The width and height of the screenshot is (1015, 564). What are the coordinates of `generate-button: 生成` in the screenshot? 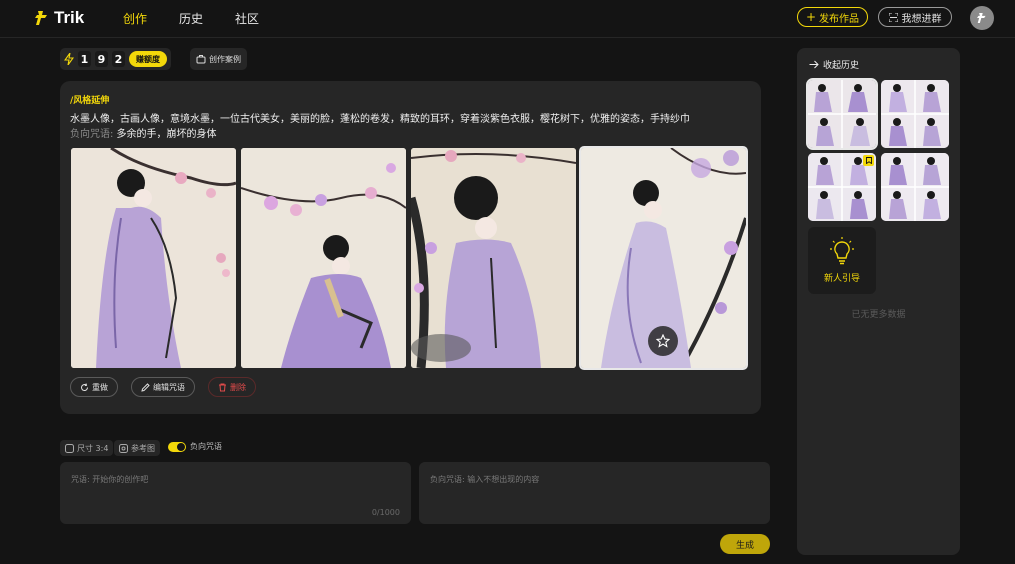 It's located at (745, 544).